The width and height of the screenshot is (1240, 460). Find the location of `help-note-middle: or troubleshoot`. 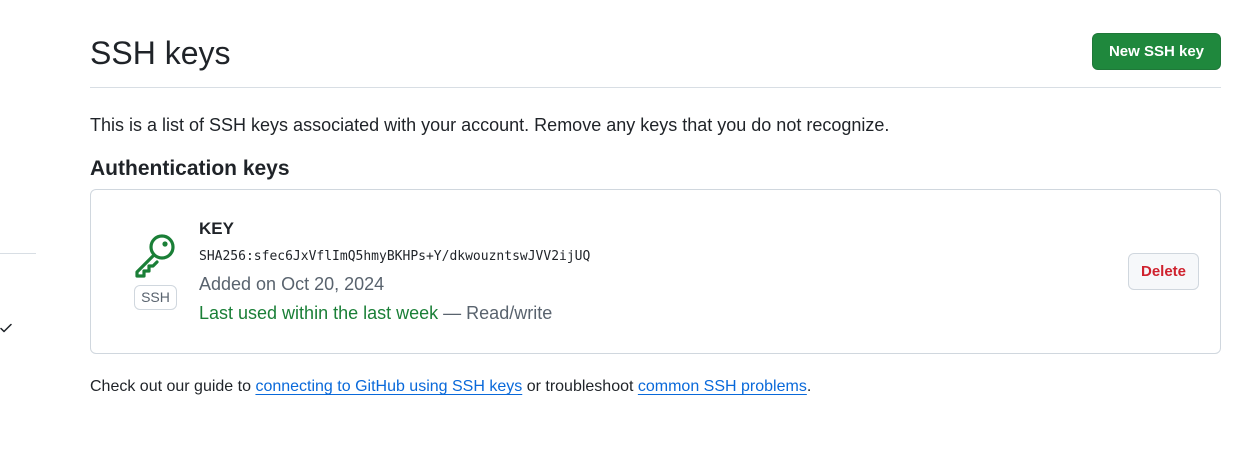

help-note-middle: or troubleshoot is located at coordinates (580, 386).